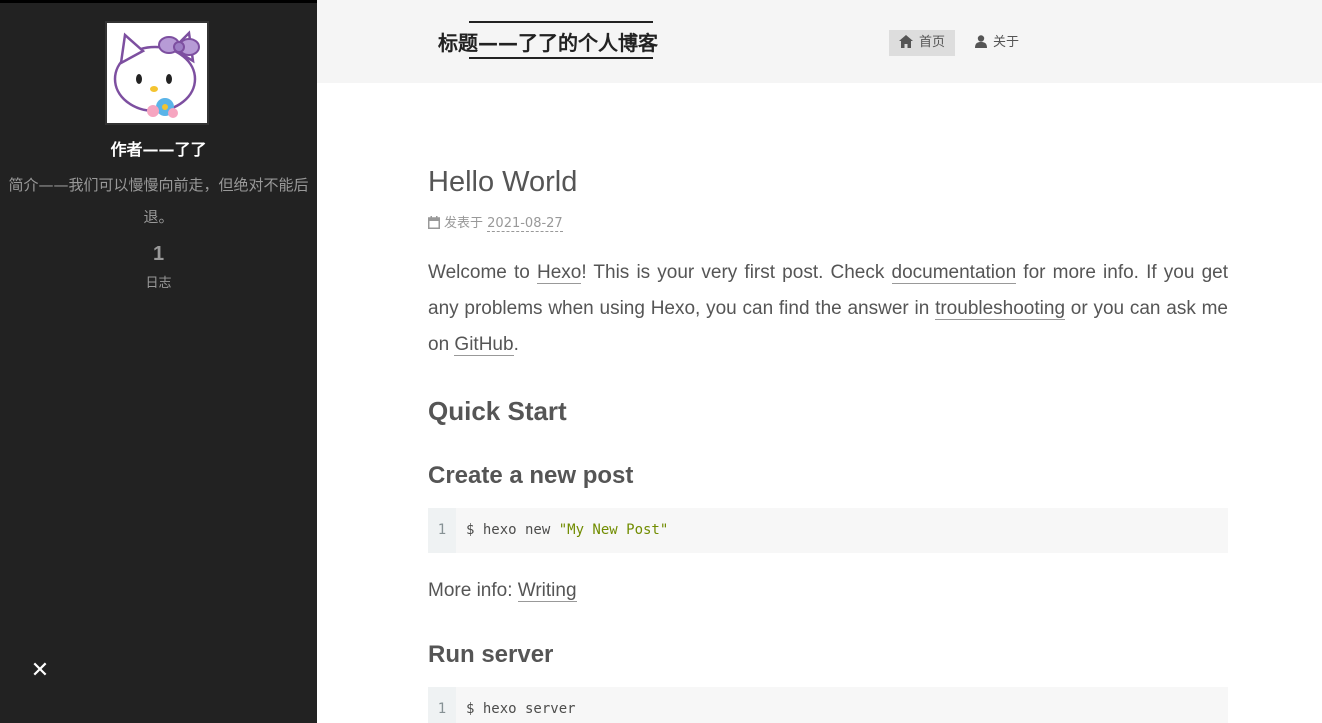  Describe the element at coordinates (981, 41) in the screenshot. I see `user-icon` at that location.